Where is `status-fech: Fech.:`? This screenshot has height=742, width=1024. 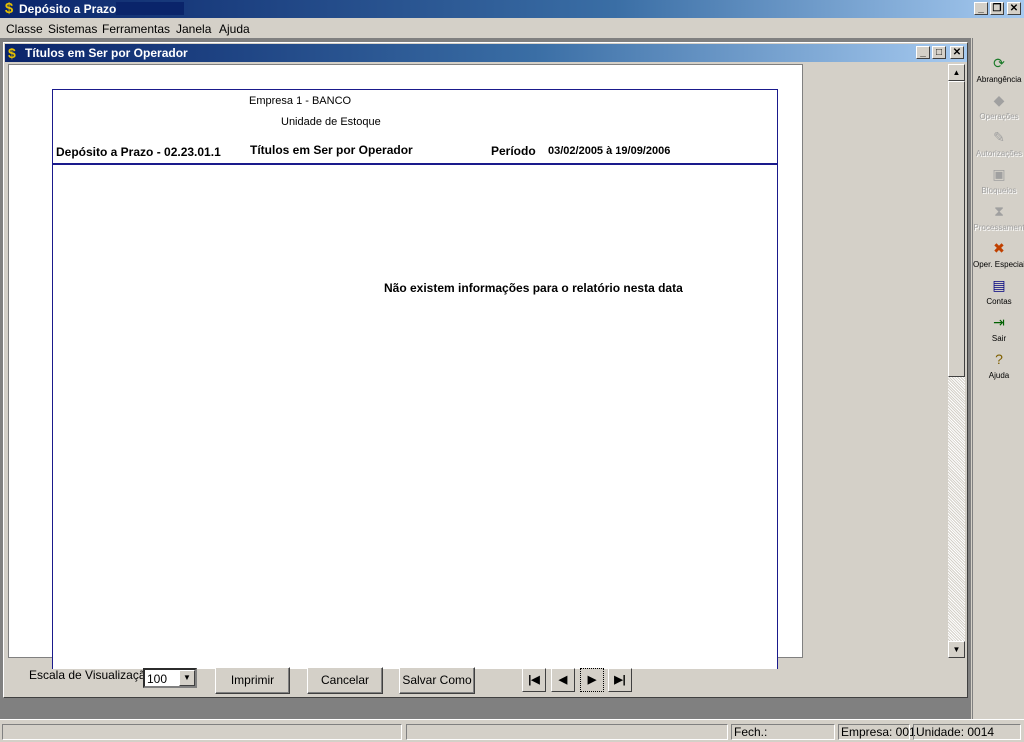
status-fech: Fech.: is located at coordinates (783, 732).